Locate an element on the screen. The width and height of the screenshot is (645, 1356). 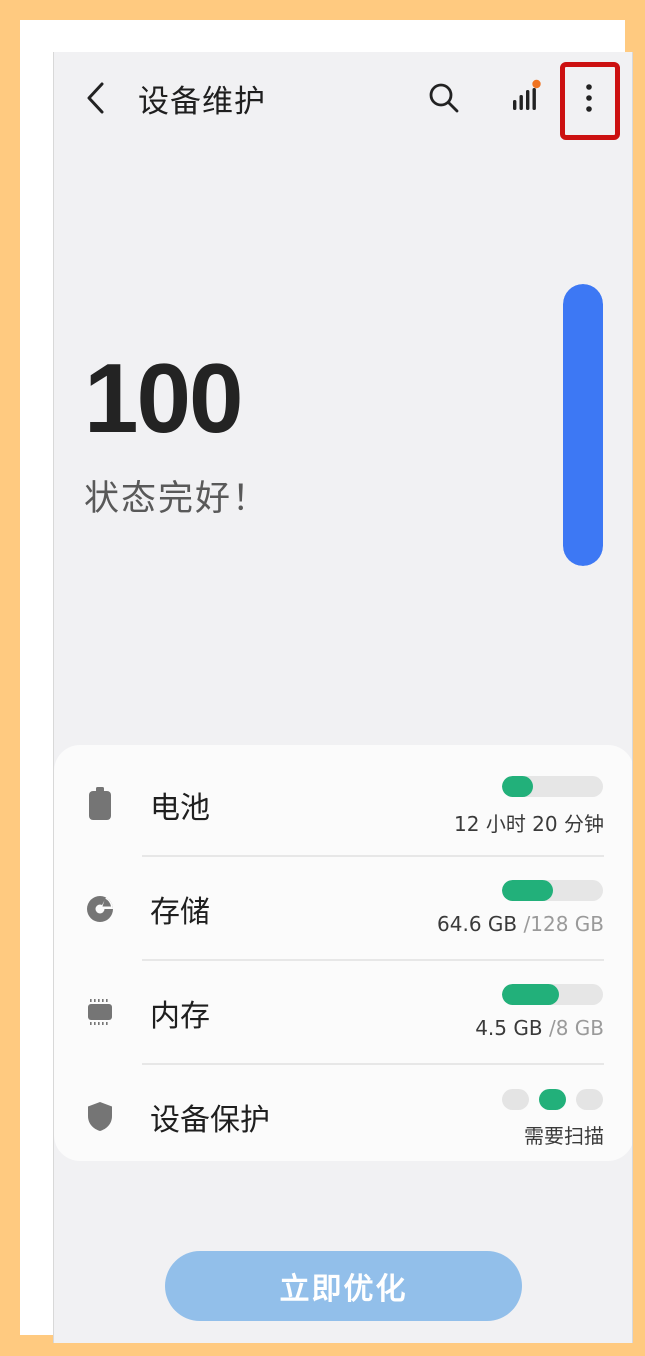
battery-meter-fill is located at coordinates (518, 786).